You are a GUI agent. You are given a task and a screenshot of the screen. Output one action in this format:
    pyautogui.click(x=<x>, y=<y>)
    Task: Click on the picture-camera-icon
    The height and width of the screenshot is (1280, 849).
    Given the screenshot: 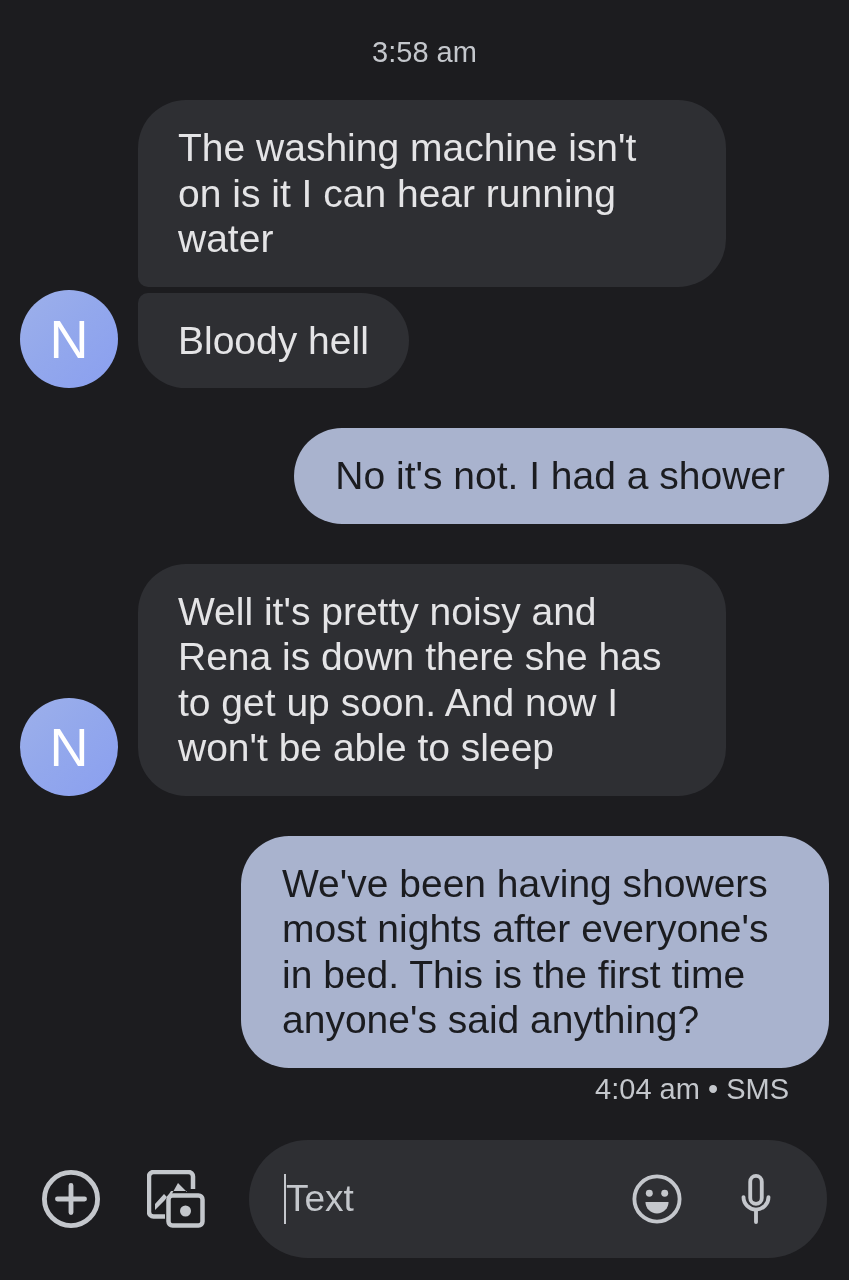 What is the action you would take?
    pyautogui.click(x=176, y=1199)
    